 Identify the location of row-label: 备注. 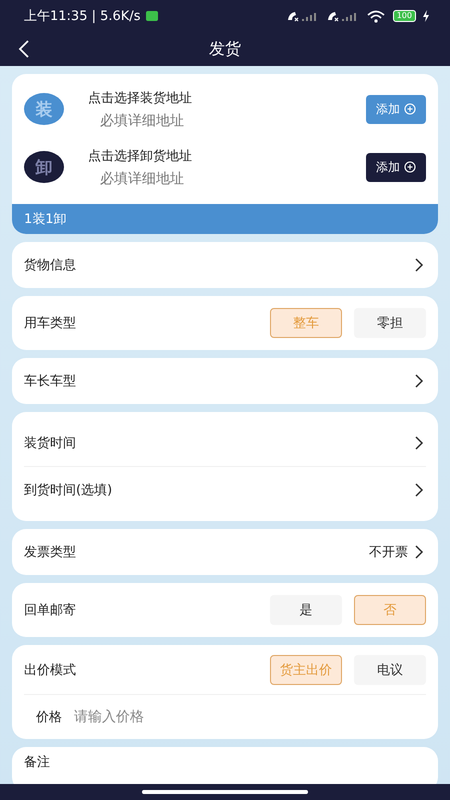
(37, 762).